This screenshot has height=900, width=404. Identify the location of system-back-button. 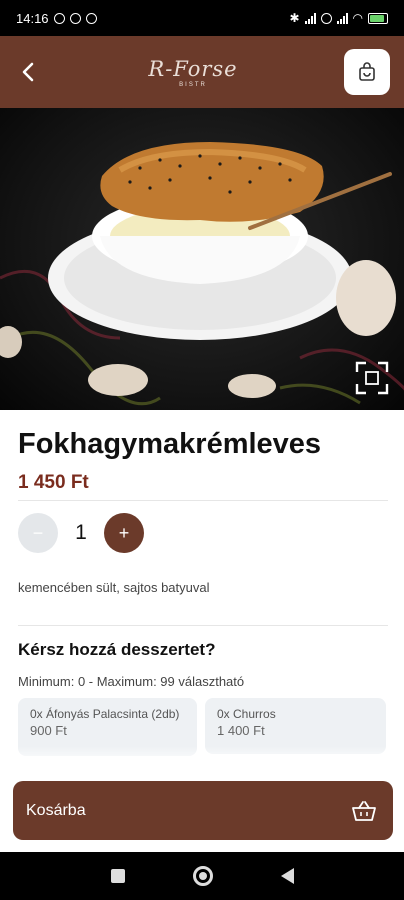
(287, 876).